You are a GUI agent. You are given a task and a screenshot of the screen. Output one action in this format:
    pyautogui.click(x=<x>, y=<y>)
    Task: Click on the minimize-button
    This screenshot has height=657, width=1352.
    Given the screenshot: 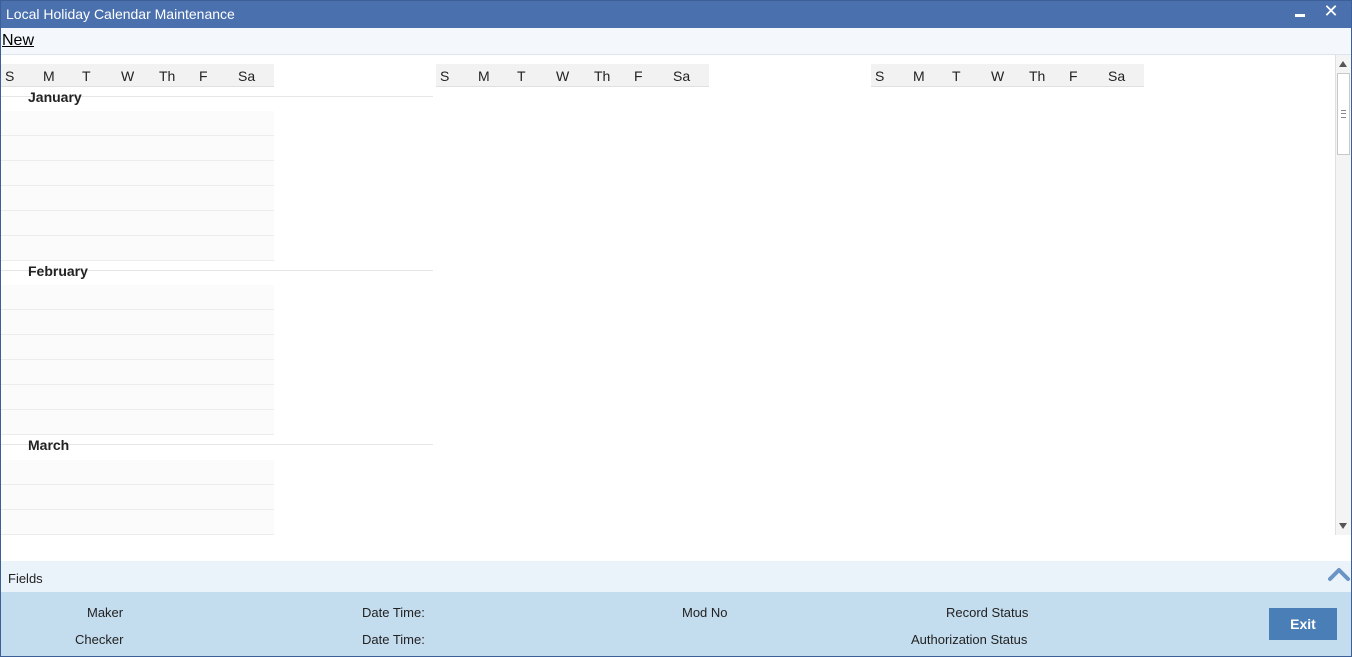 What is the action you would take?
    pyautogui.click(x=1300, y=14)
    